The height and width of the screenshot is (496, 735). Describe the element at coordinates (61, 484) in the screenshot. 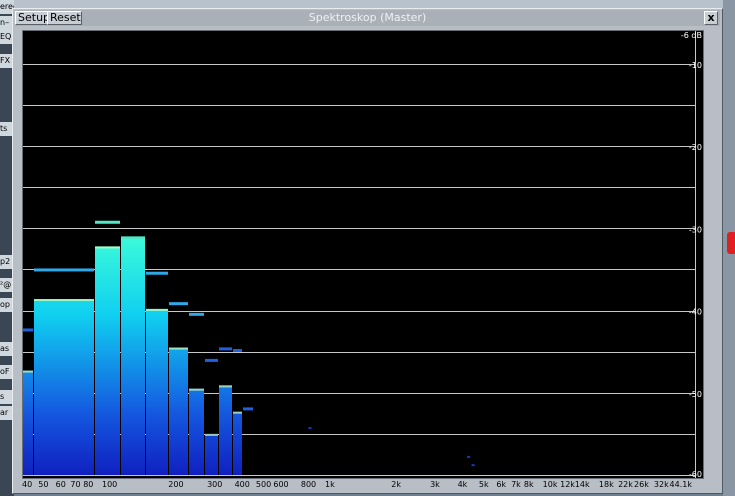

I see `x-tick-label: 60` at that location.